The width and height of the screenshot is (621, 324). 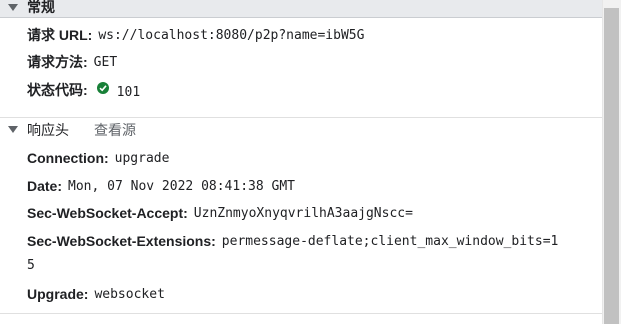 I want to click on header-value: upgrade, so click(x=142, y=158).